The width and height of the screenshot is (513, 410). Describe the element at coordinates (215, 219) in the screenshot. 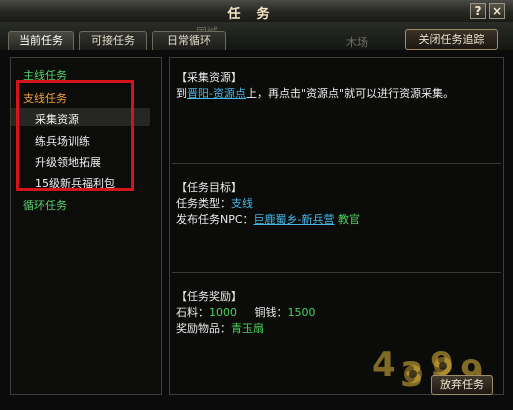

I see `npc-label: 发布任务NPC：` at that location.